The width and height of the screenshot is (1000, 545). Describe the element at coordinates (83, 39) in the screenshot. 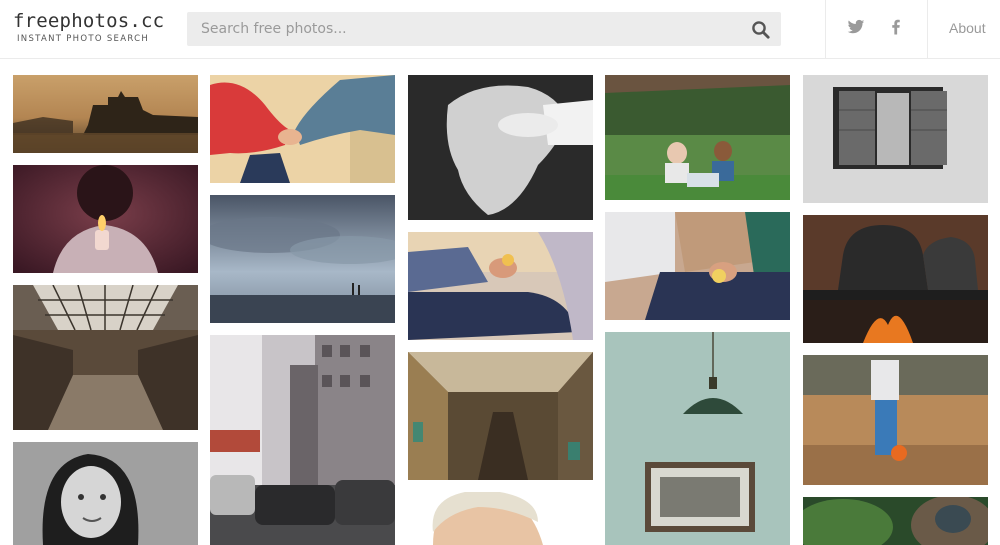

I see `logo-subtitle: INSTANT PHOTO SEARCH` at that location.